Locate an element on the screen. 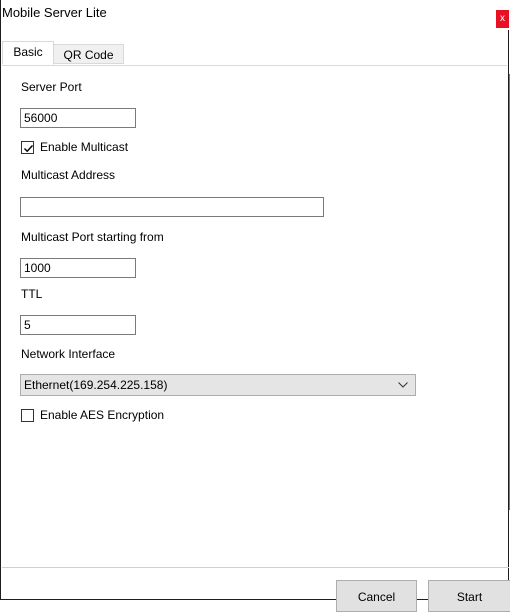 Image resolution: width=510 pixels, height=613 pixels. enable-multicast-label: Enable Multicast is located at coordinates (84, 147).